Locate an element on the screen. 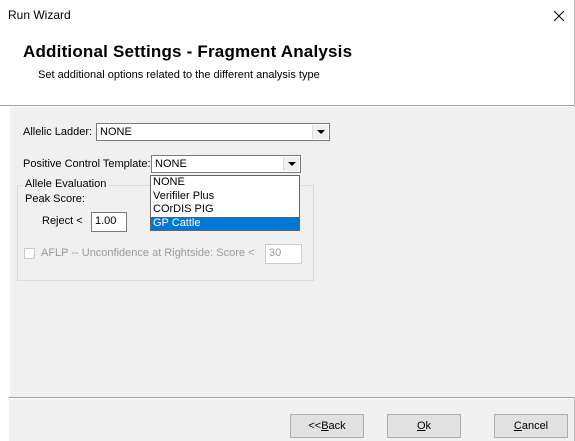 The image size is (575, 441). back-button-mnemonic: B is located at coordinates (325, 426).